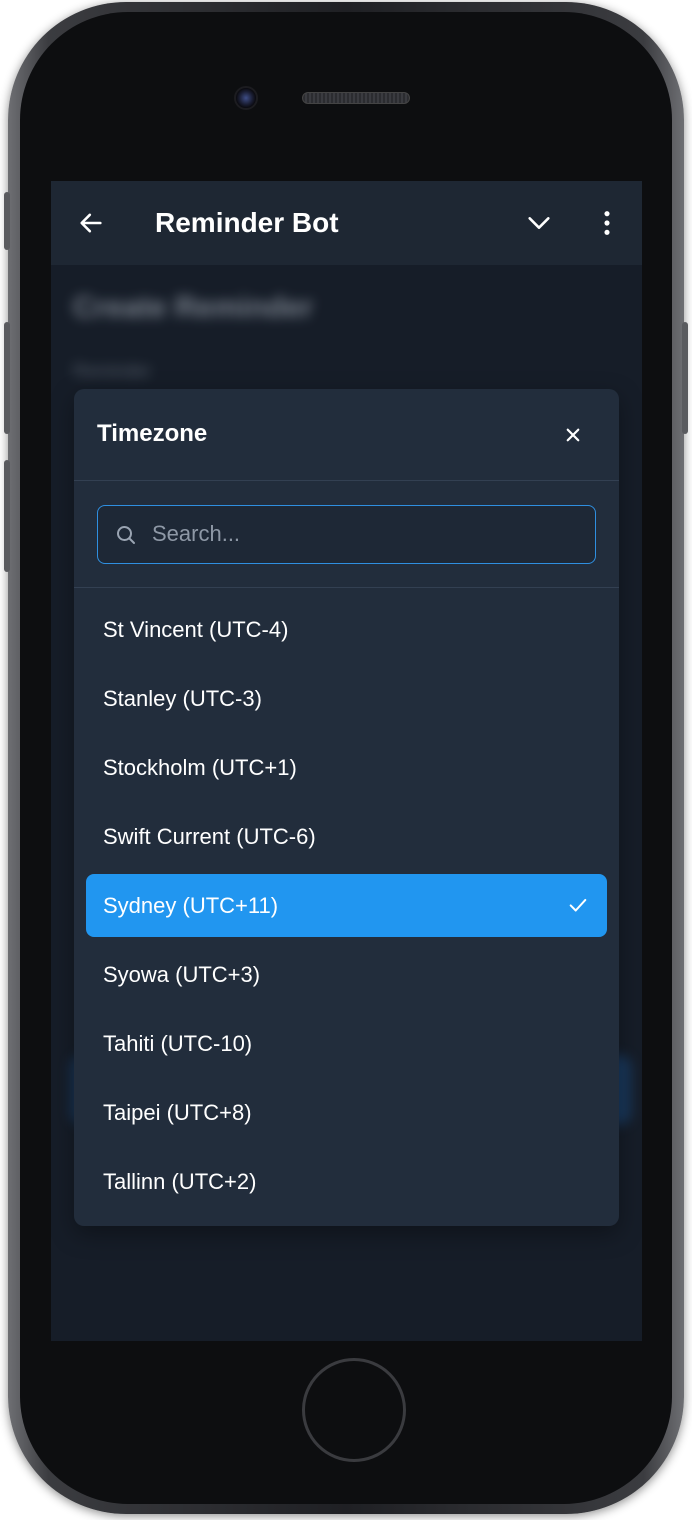 Image resolution: width=692 pixels, height=1520 pixels. I want to click on app-bar: Reminder Bot, so click(346, 223).